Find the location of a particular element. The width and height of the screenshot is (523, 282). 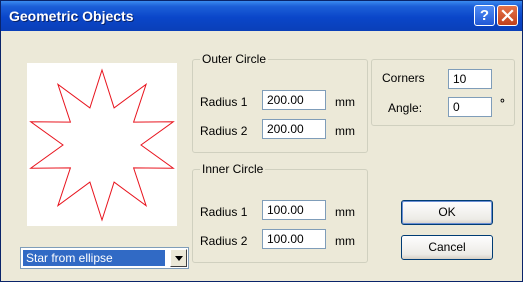

ok-button: OK is located at coordinates (447, 212).